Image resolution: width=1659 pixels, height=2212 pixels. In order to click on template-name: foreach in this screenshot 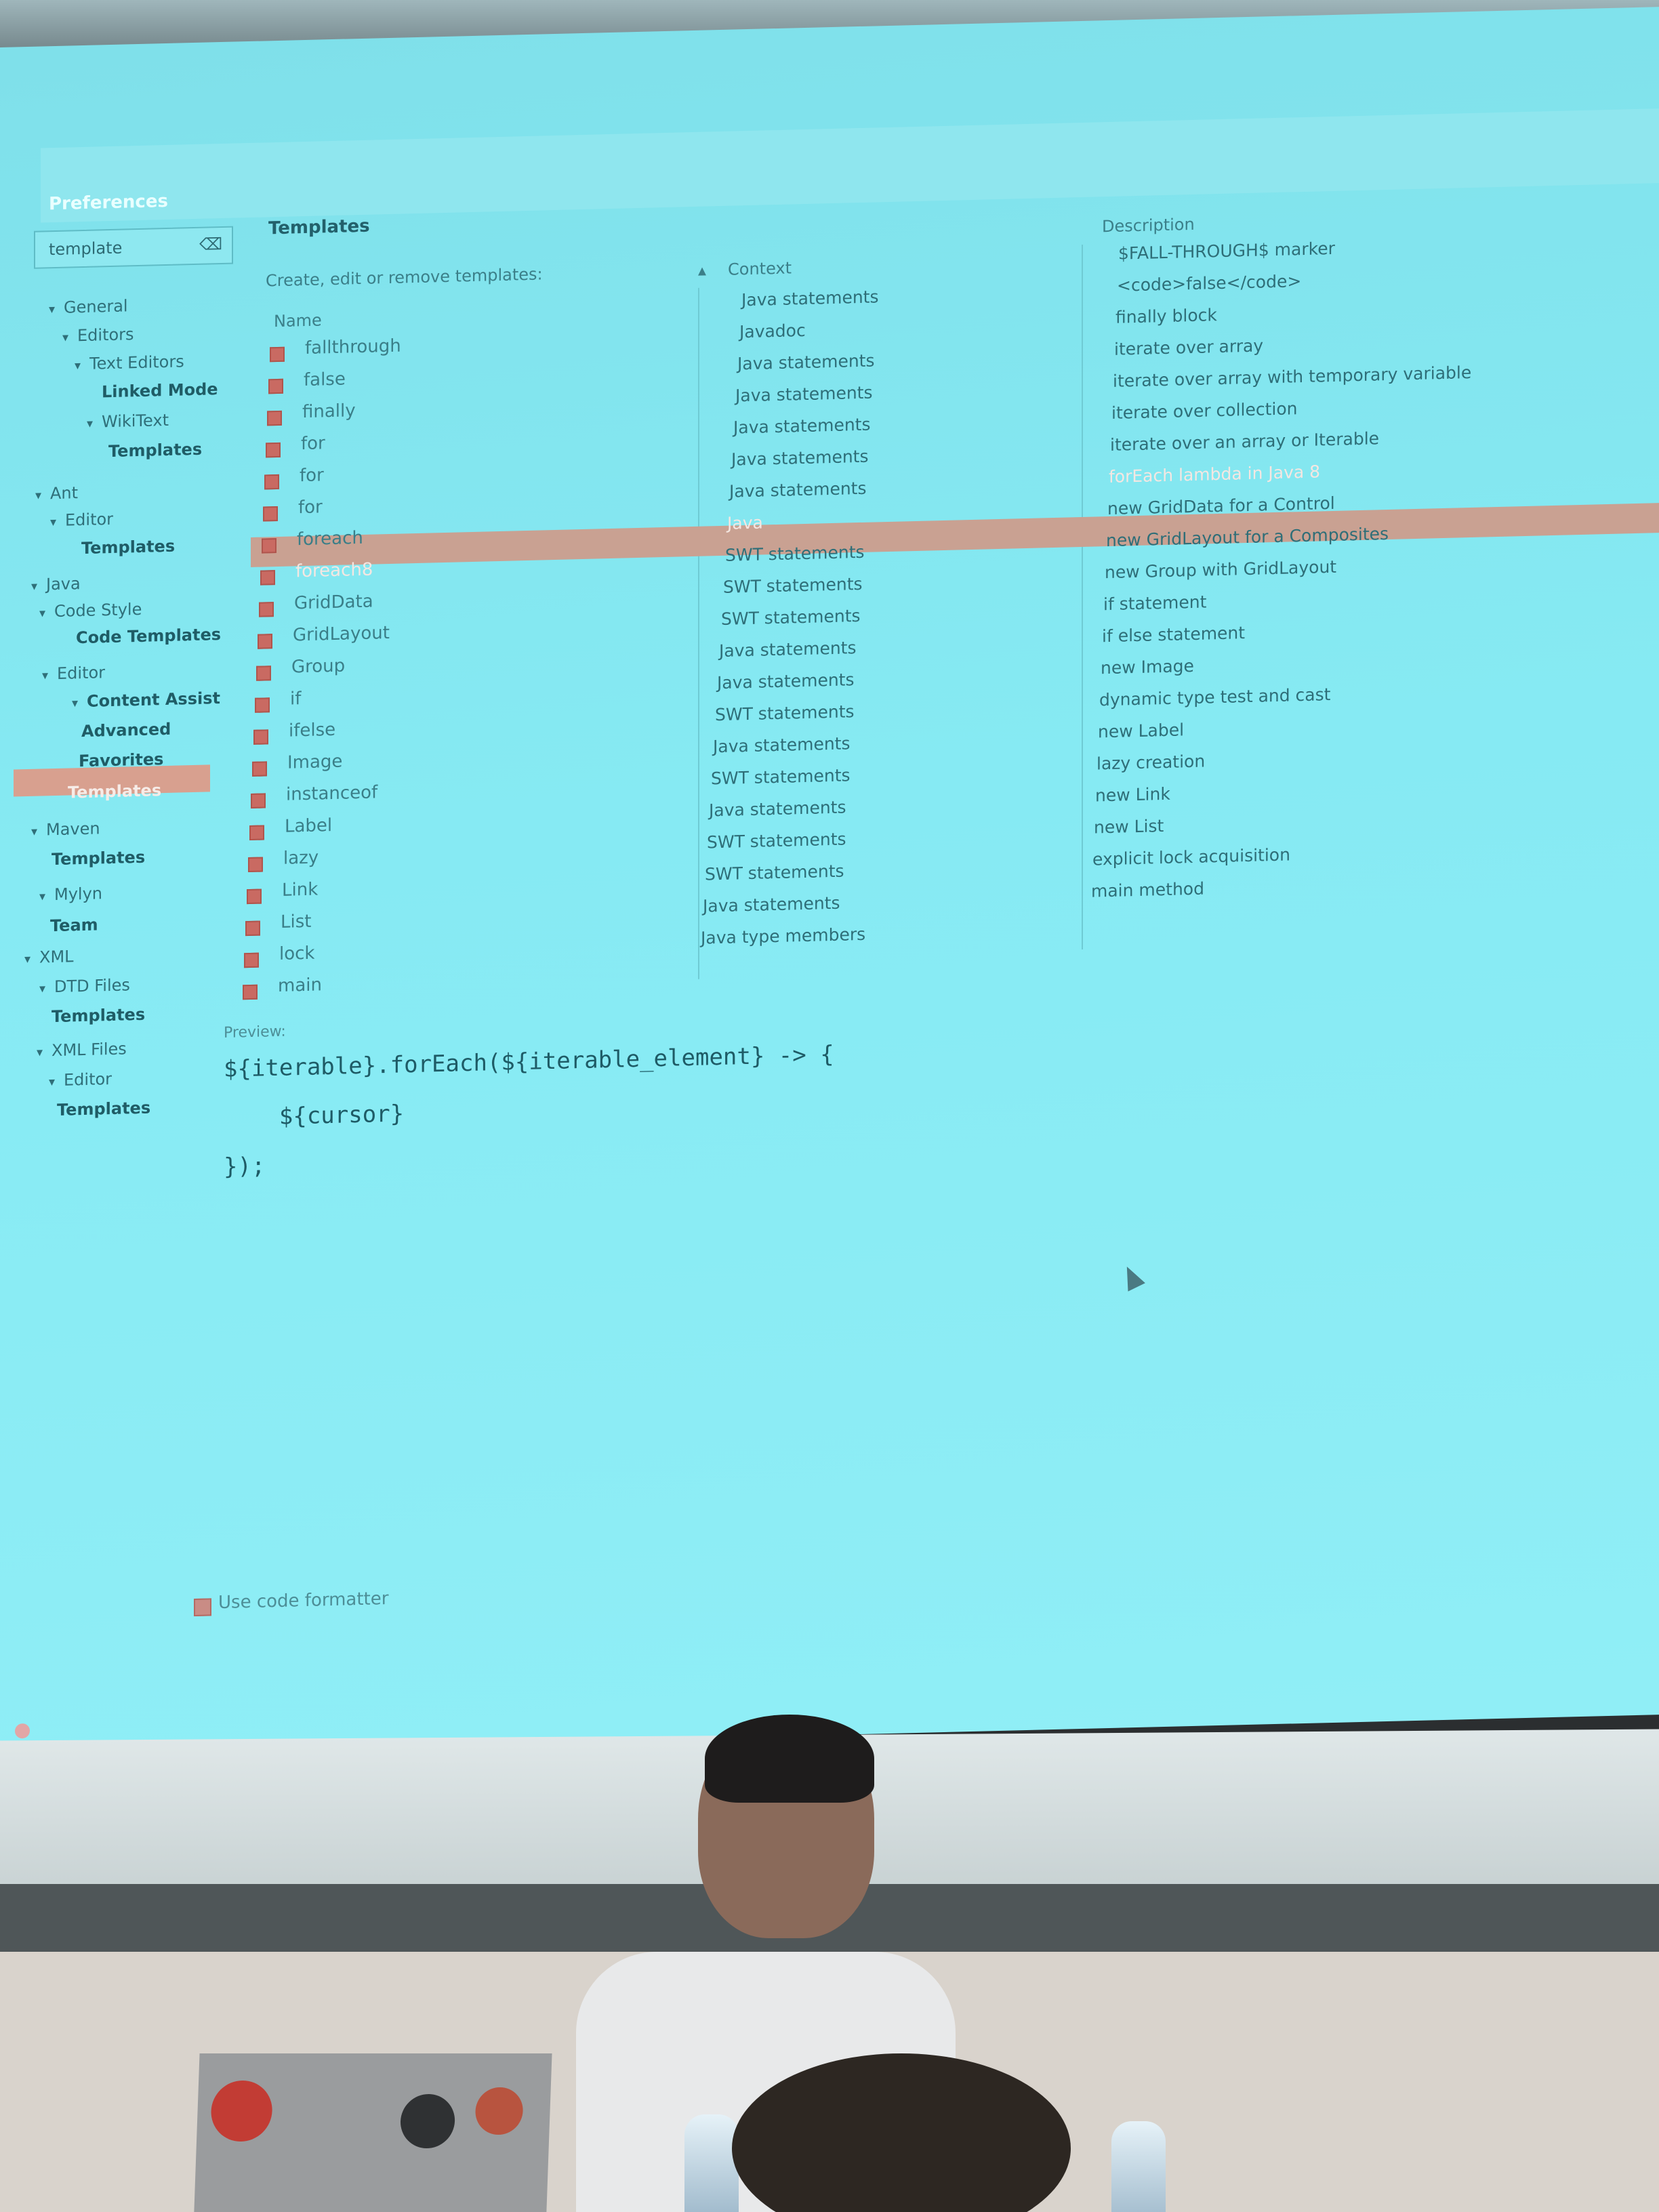, I will do `click(330, 538)`.